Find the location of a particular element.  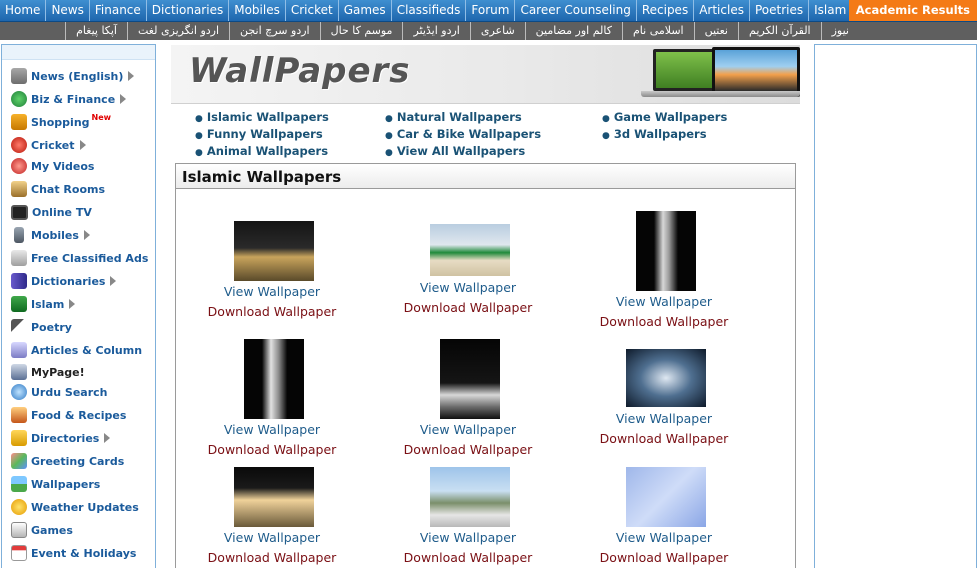

dice-icon is located at coordinates (19, 530).